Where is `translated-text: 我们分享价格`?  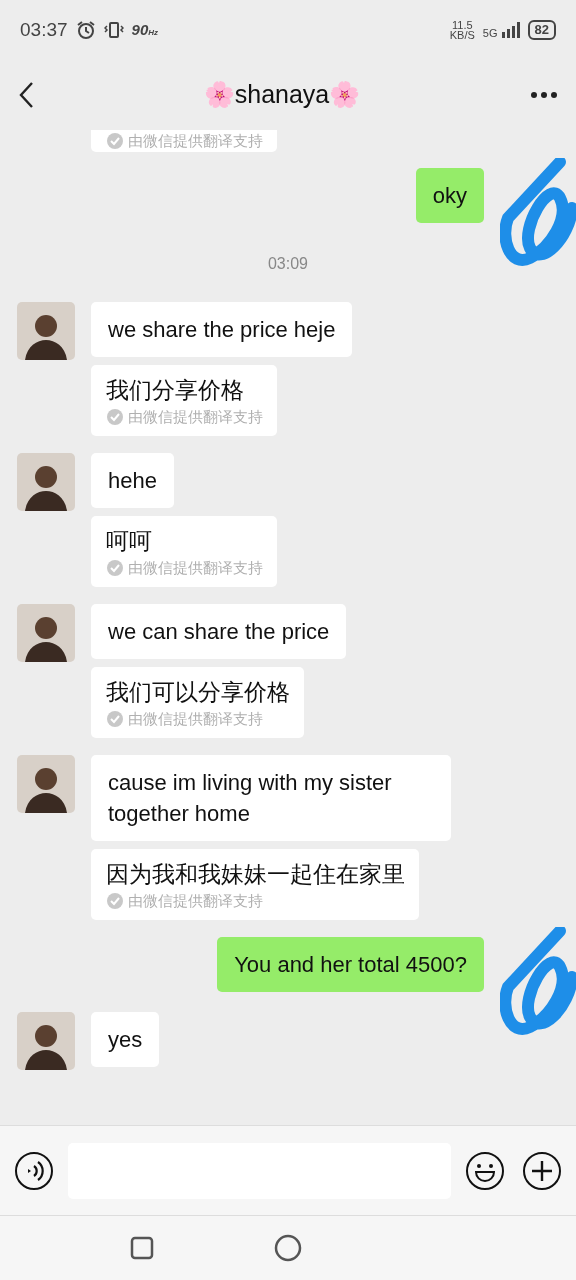 translated-text: 我们分享价格 is located at coordinates (175, 390).